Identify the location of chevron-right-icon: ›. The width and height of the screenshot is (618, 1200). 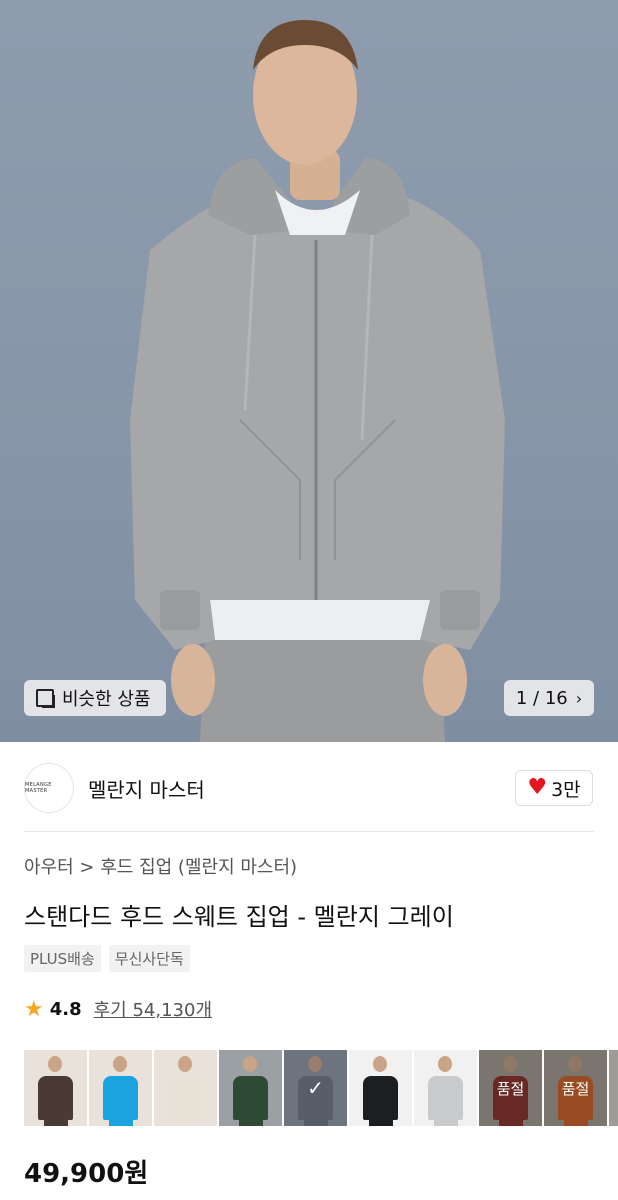
(579, 698).